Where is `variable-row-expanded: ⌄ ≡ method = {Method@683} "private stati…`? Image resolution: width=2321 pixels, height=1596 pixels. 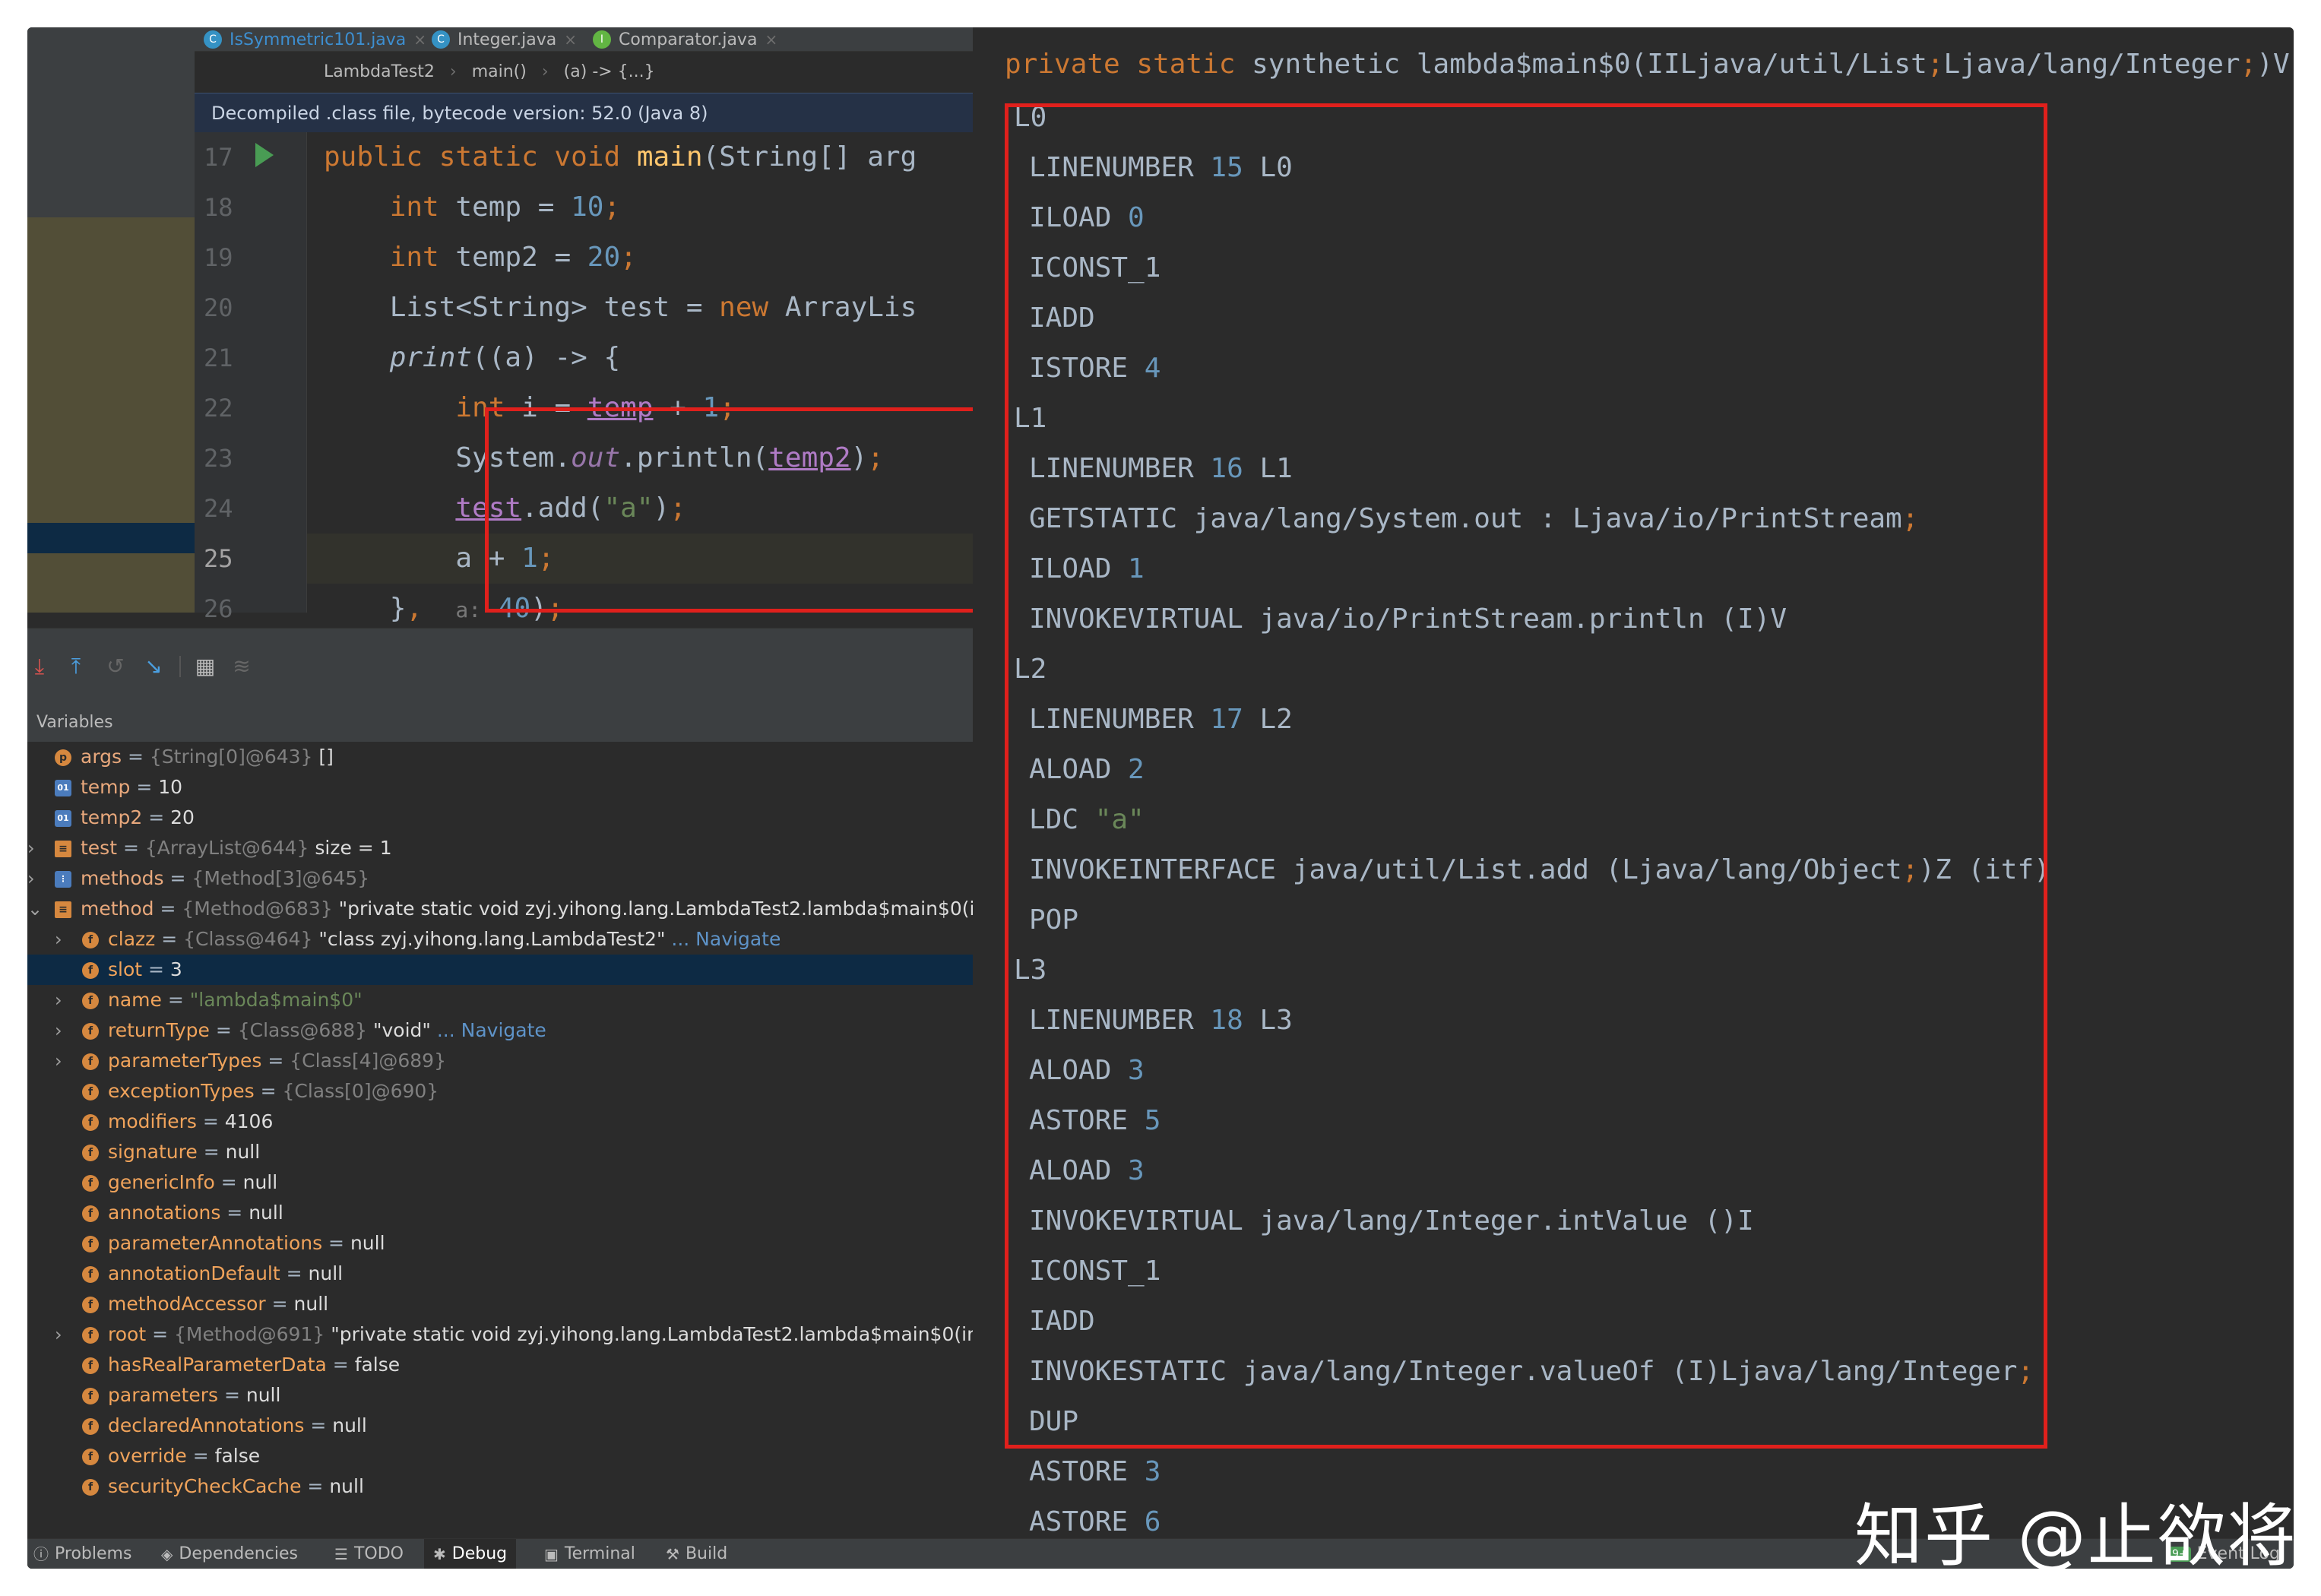
variable-row-expanded: ⌄ ≡ method = {Method@683} "private stati… is located at coordinates (500, 909).